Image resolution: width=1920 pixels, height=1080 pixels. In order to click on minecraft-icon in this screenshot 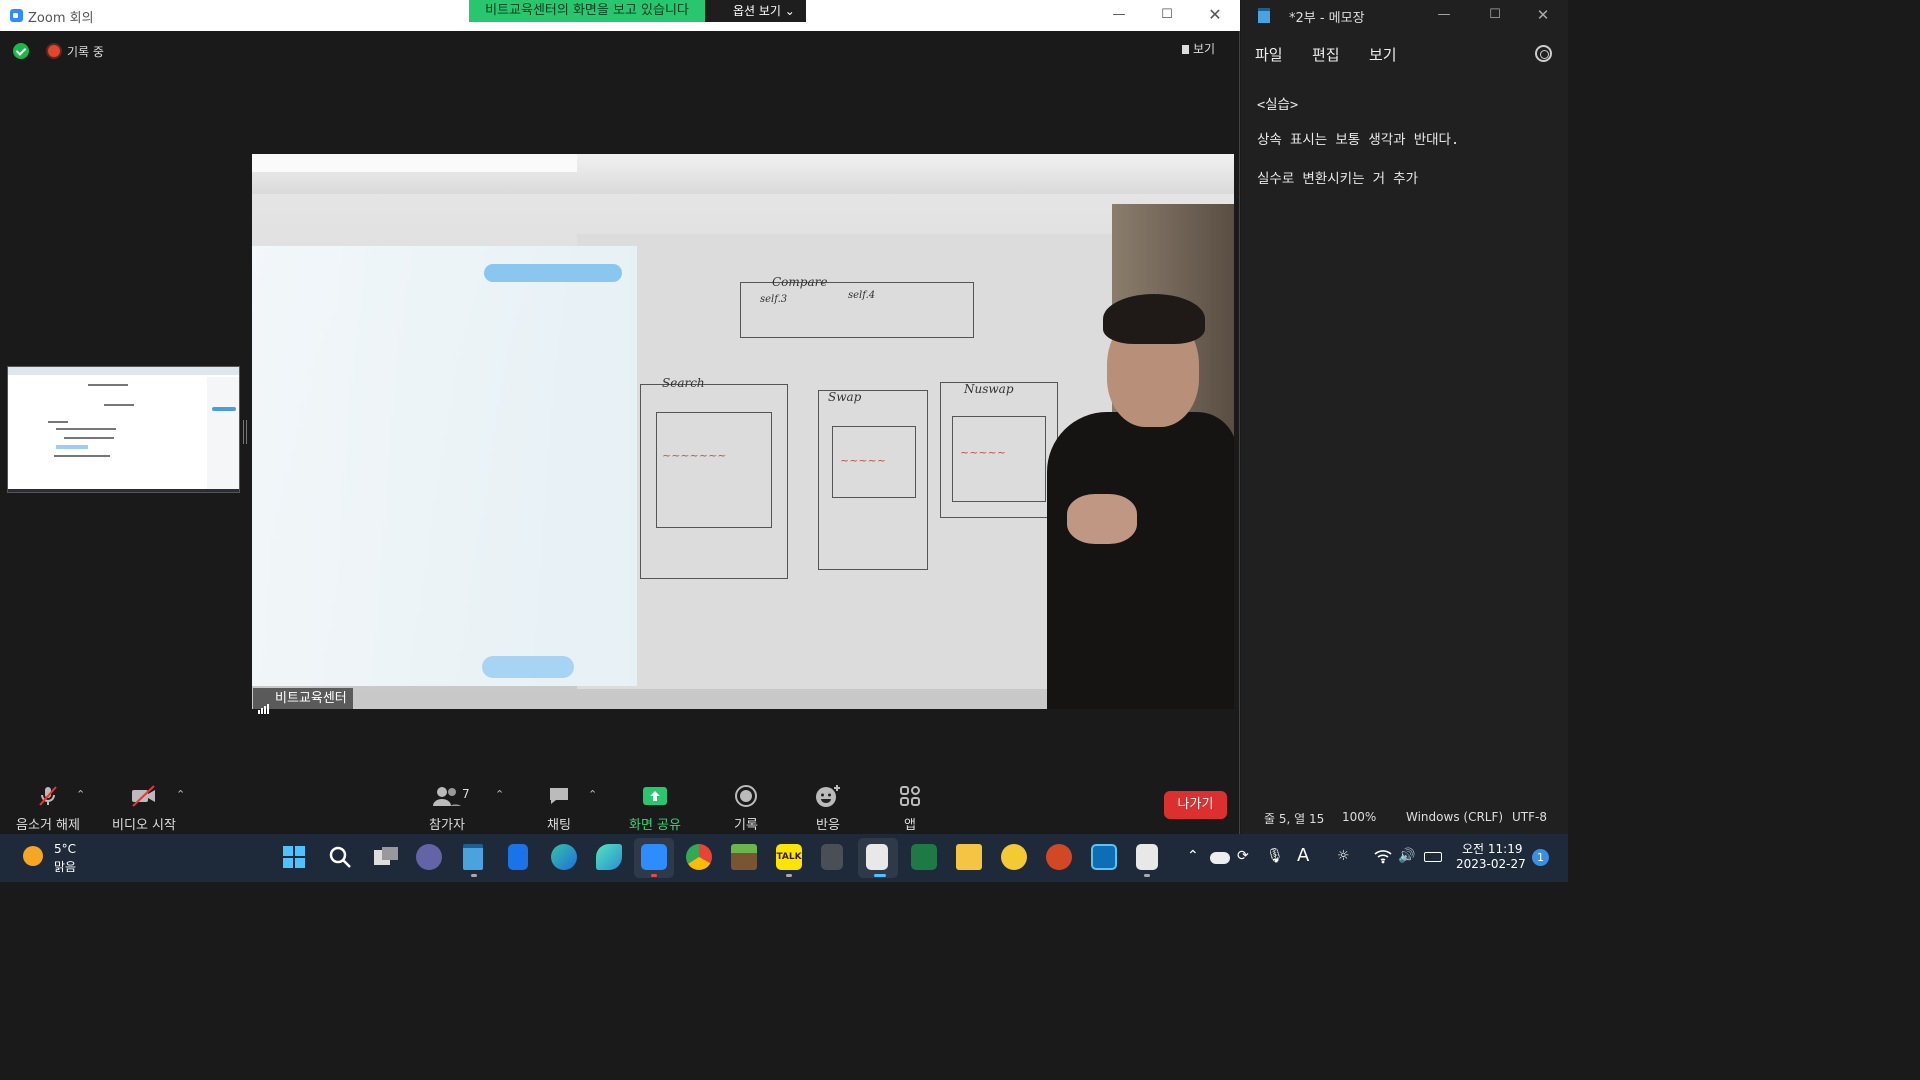, I will do `click(744, 857)`.